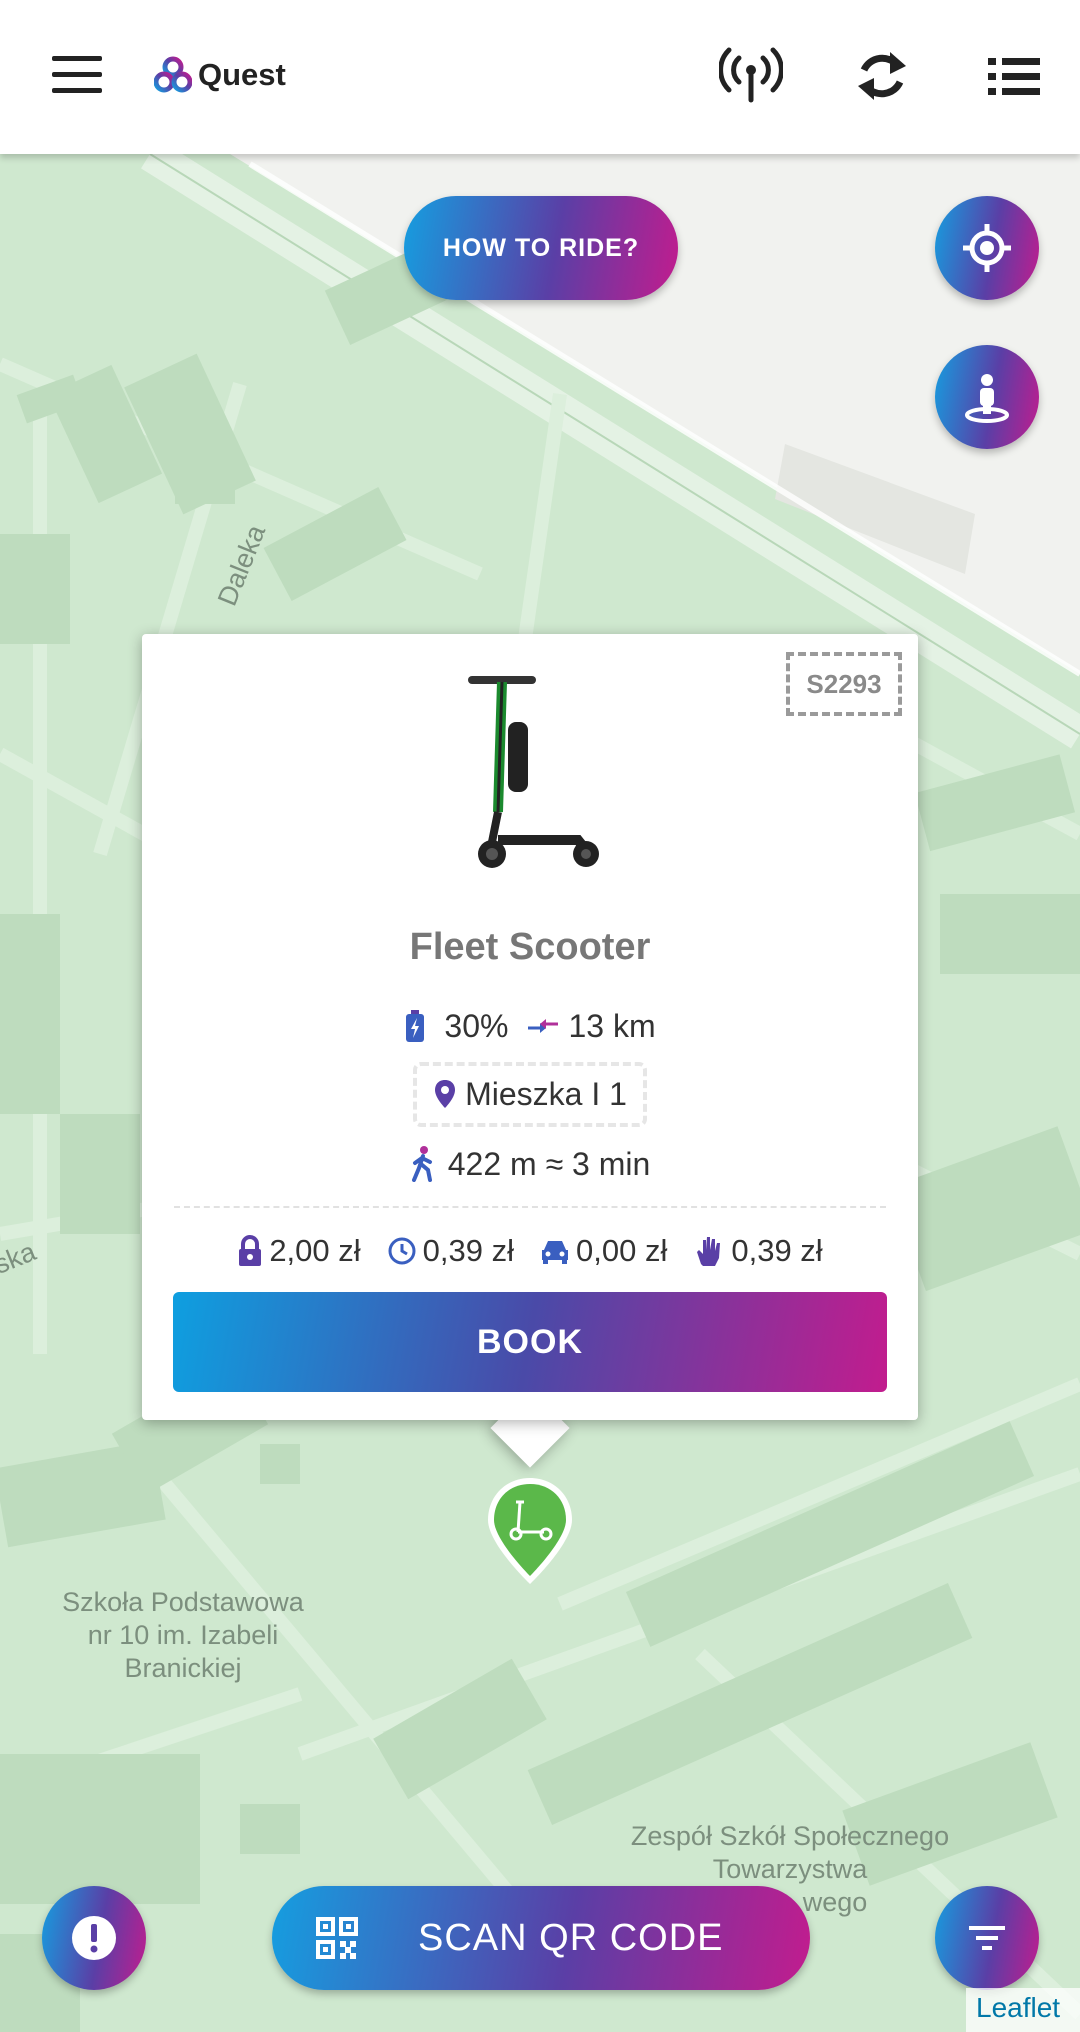  Describe the element at coordinates (337, 1938) in the screenshot. I see `qr-code-icon` at that location.